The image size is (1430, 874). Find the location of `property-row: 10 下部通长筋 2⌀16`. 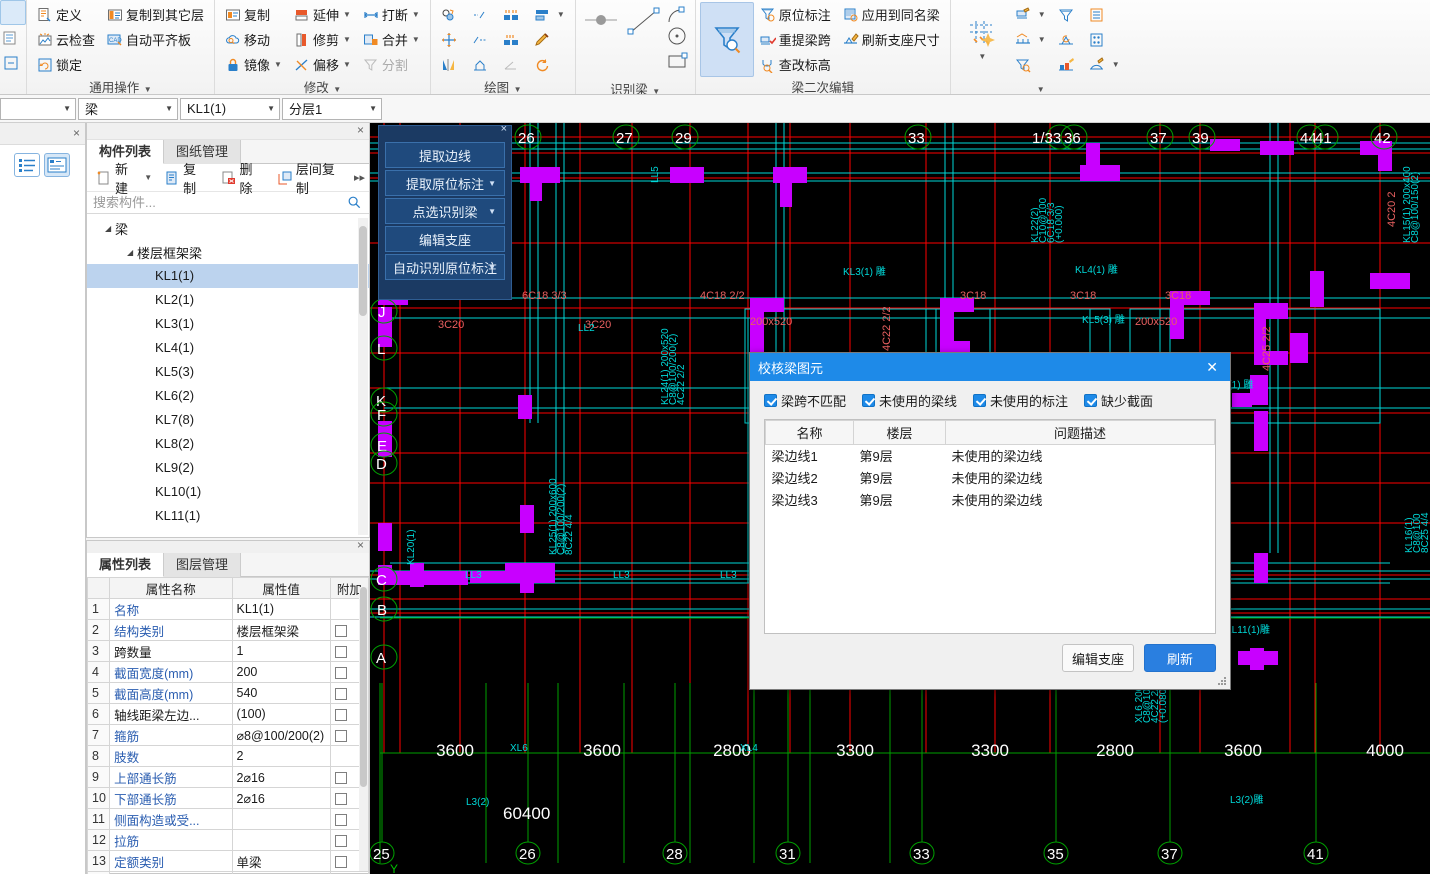

property-row: 10 下部通长筋 2⌀16 is located at coordinates (228, 798).